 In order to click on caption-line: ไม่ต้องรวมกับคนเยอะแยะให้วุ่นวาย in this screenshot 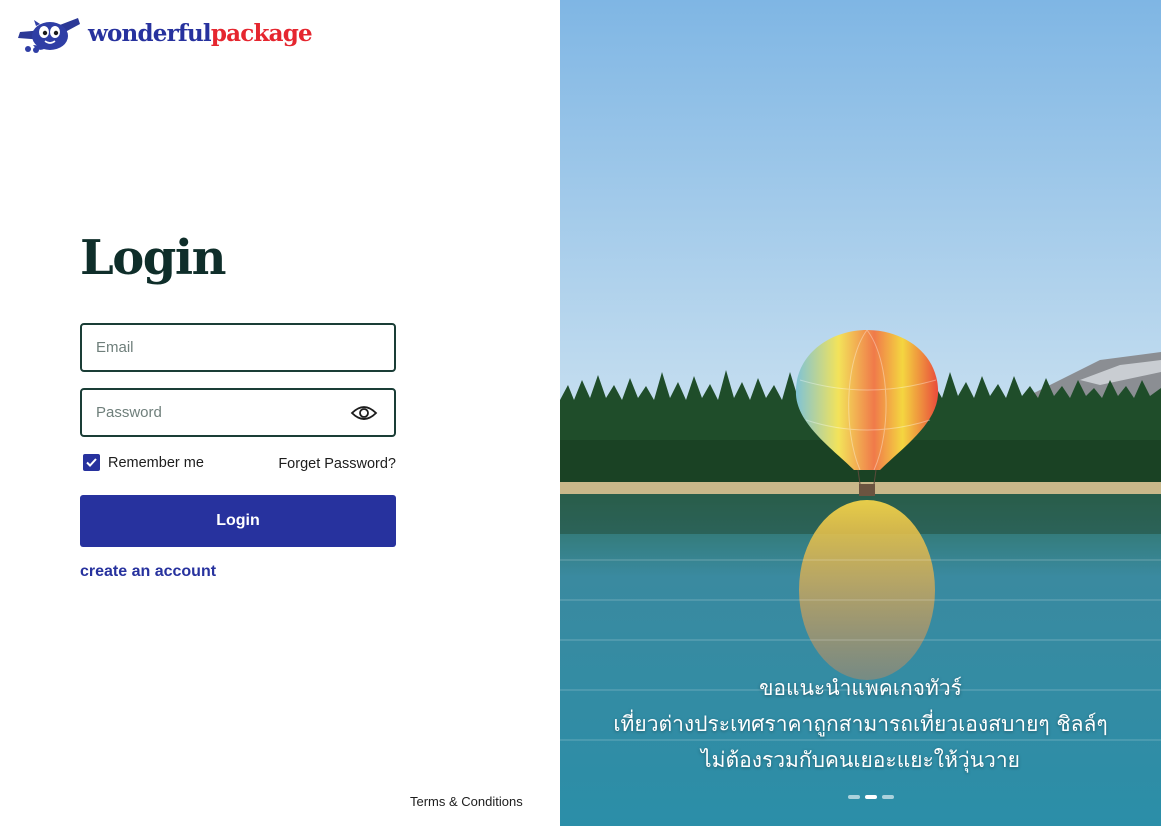, I will do `click(860, 760)`.